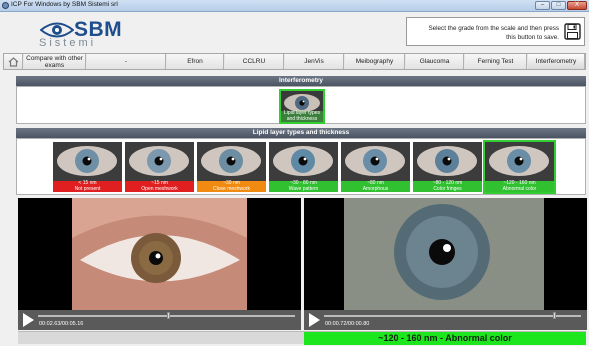  What do you see at coordinates (231, 167) in the screenshot?
I see `lipid-grade-thumb: ~30 nm Close meshwork` at bounding box center [231, 167].